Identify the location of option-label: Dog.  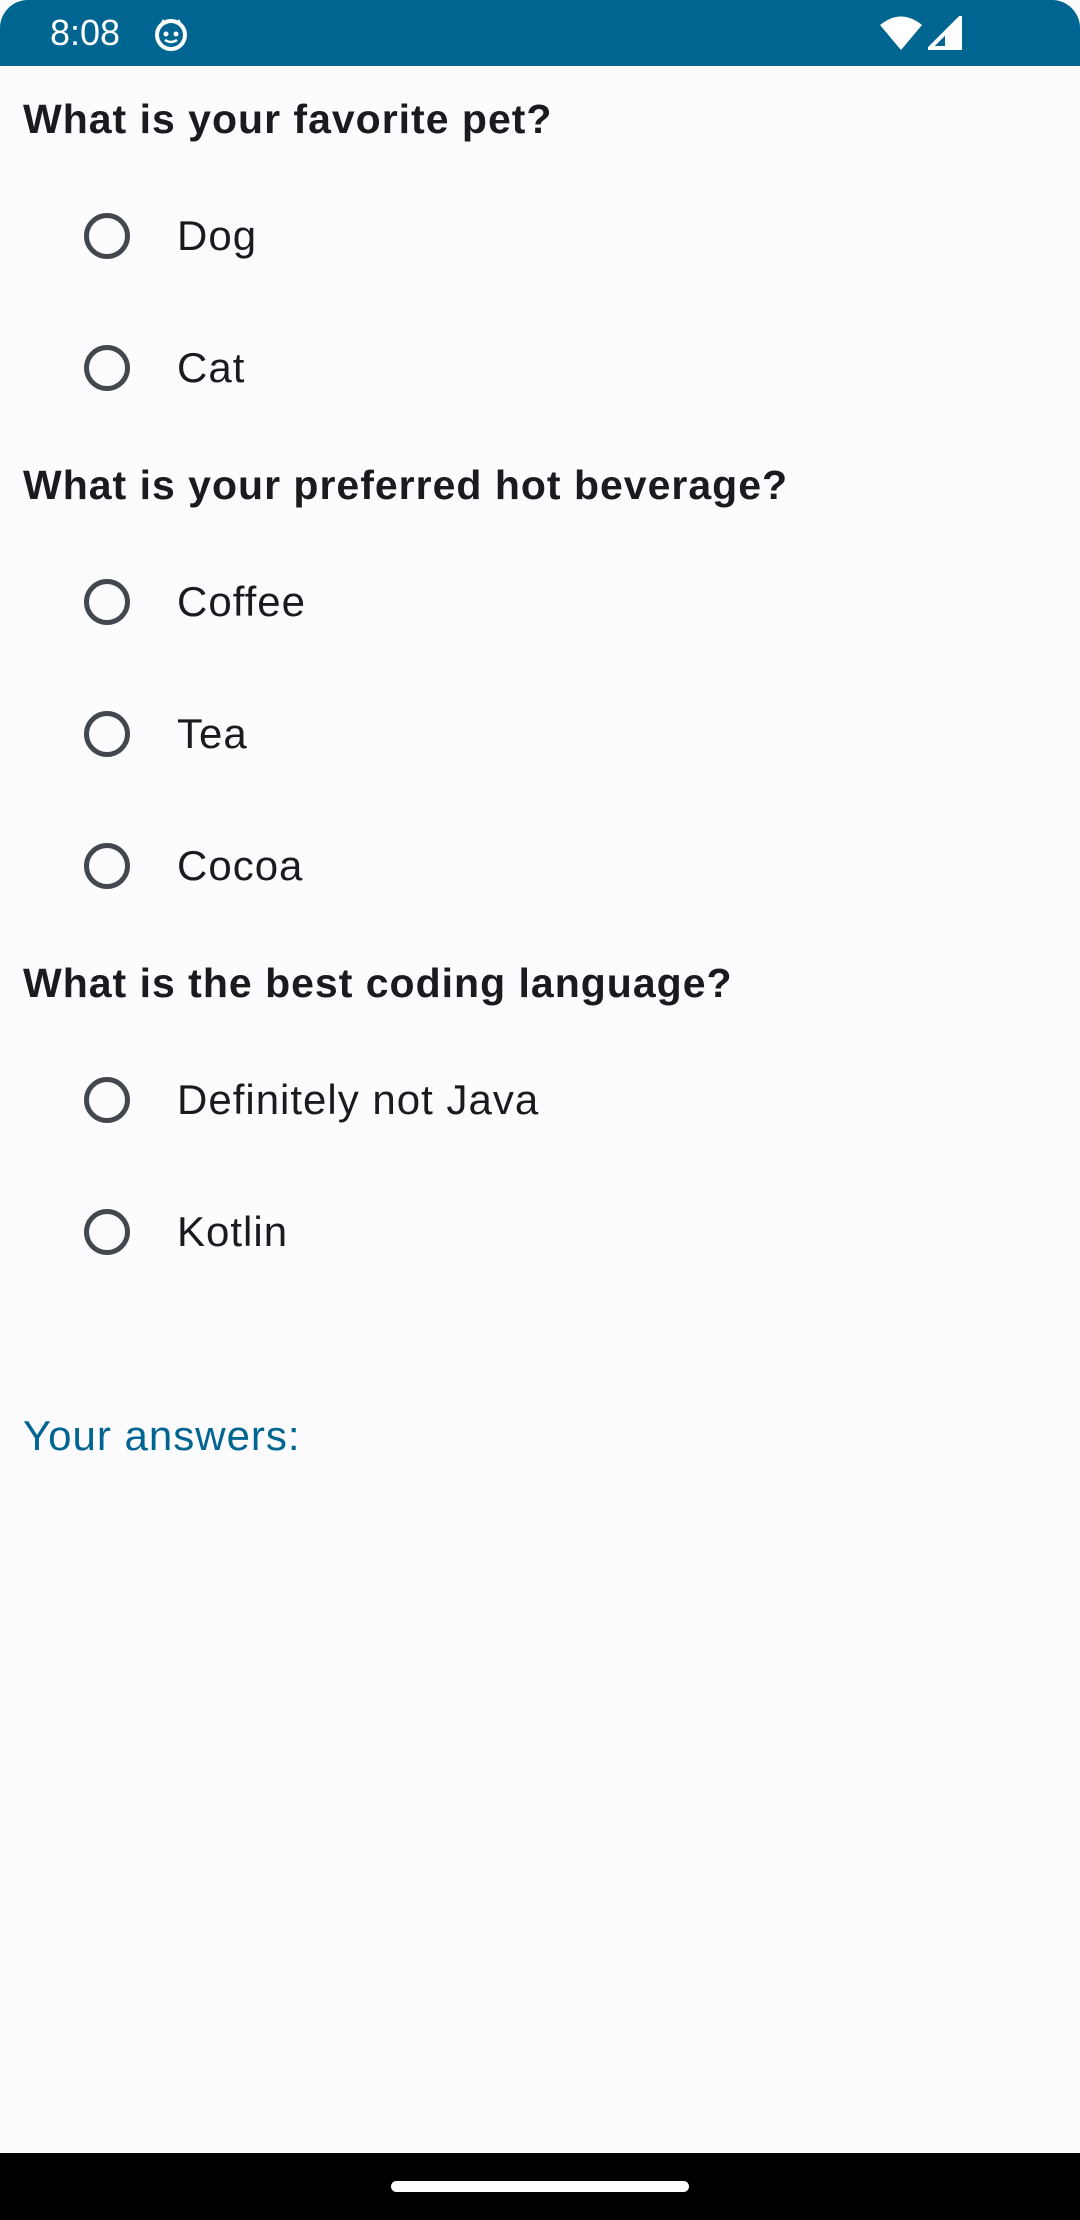
(217, 235).